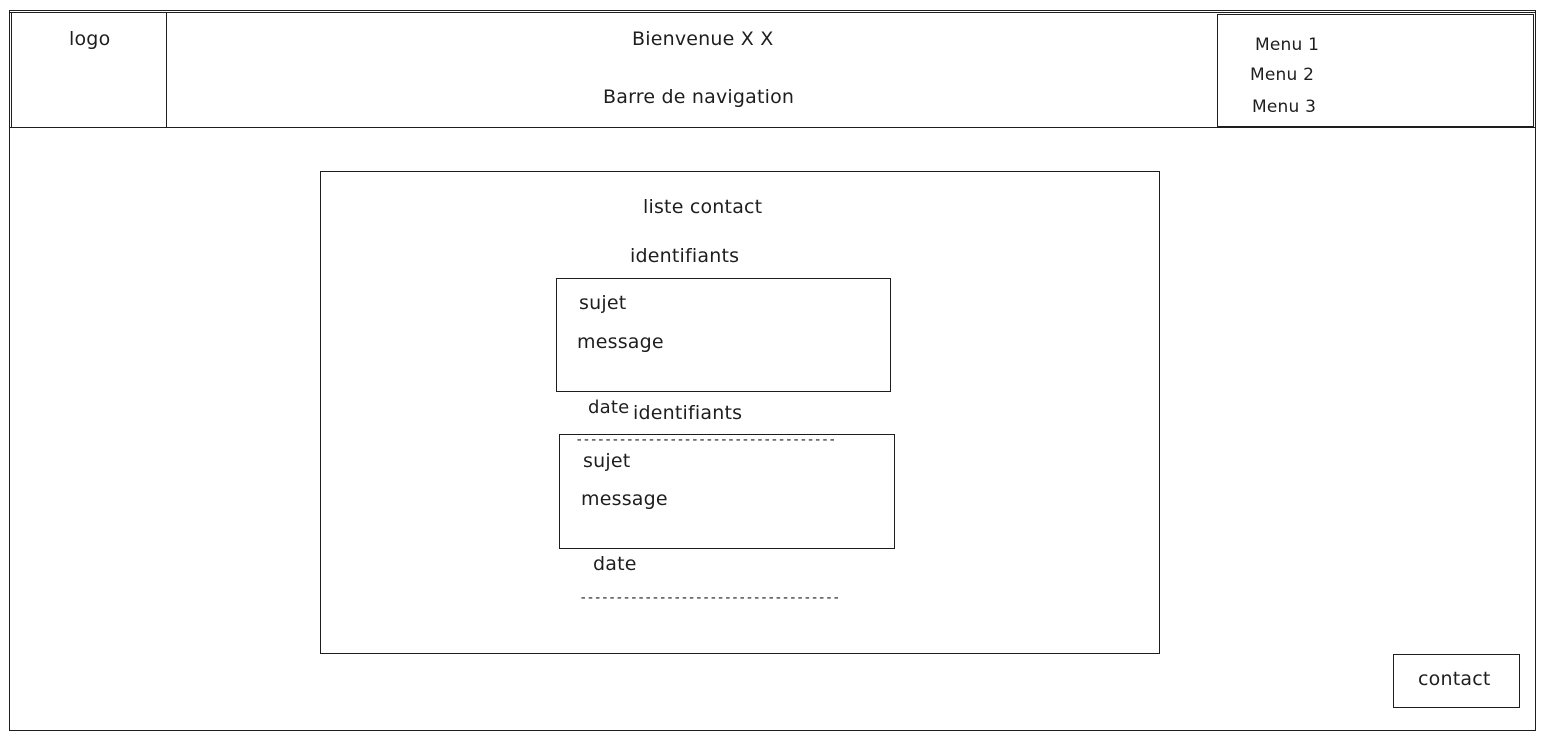  I want to click on menu-item-3: Menu 3, so click(1284, 107).